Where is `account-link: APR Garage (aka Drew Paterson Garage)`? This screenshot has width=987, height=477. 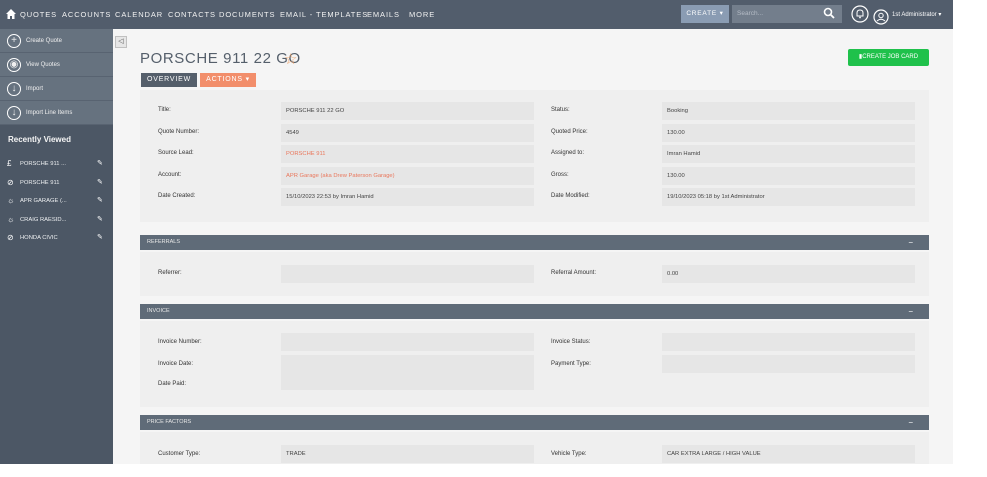
account-link: APR Garage (aka Drew Paterson Garage) is located at coordinates (407, 176).